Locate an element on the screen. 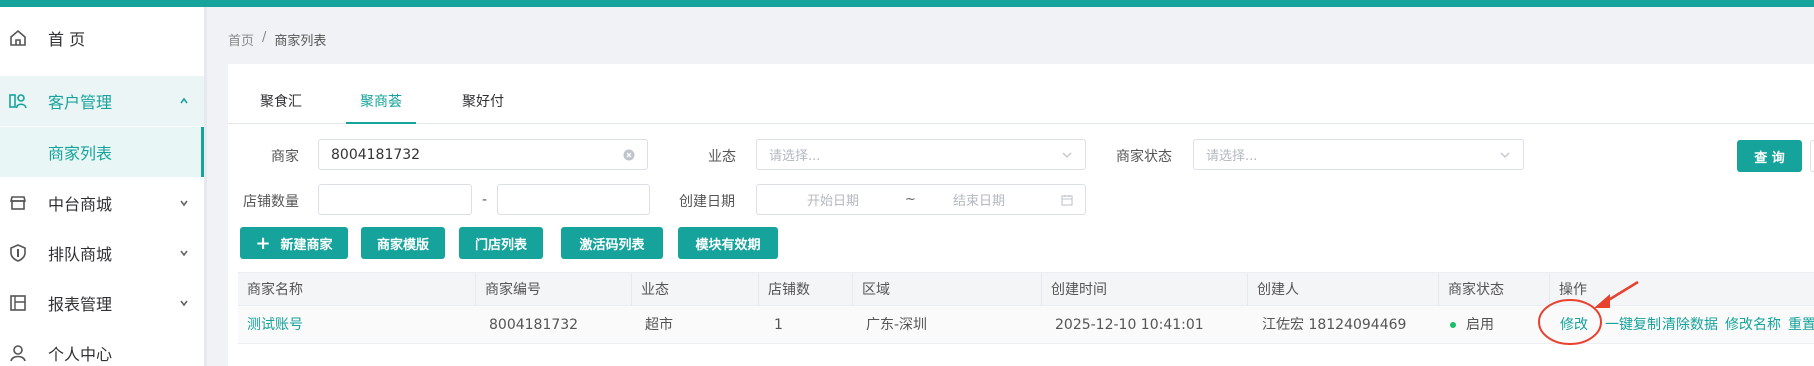 The image size is (1814, 366). status-cell: 启用 is located at coordinates (1467, 325).